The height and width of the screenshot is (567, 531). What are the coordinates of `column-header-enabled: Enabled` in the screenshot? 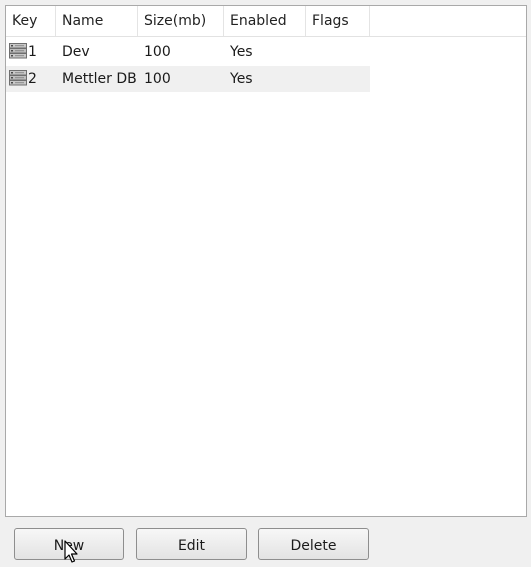 It's located at (265, 21).